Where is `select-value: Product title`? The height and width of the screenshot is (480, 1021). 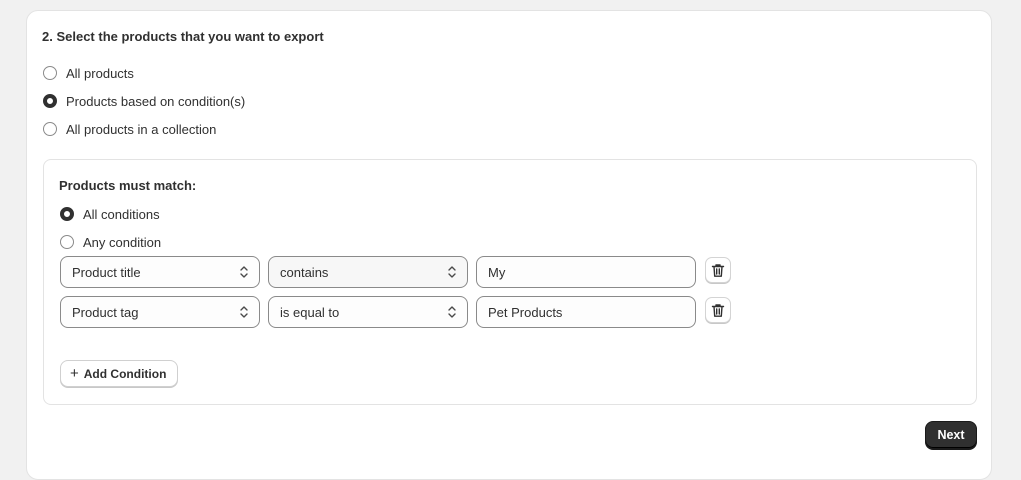 select-value: Product title is located at coordinates (106, 272).